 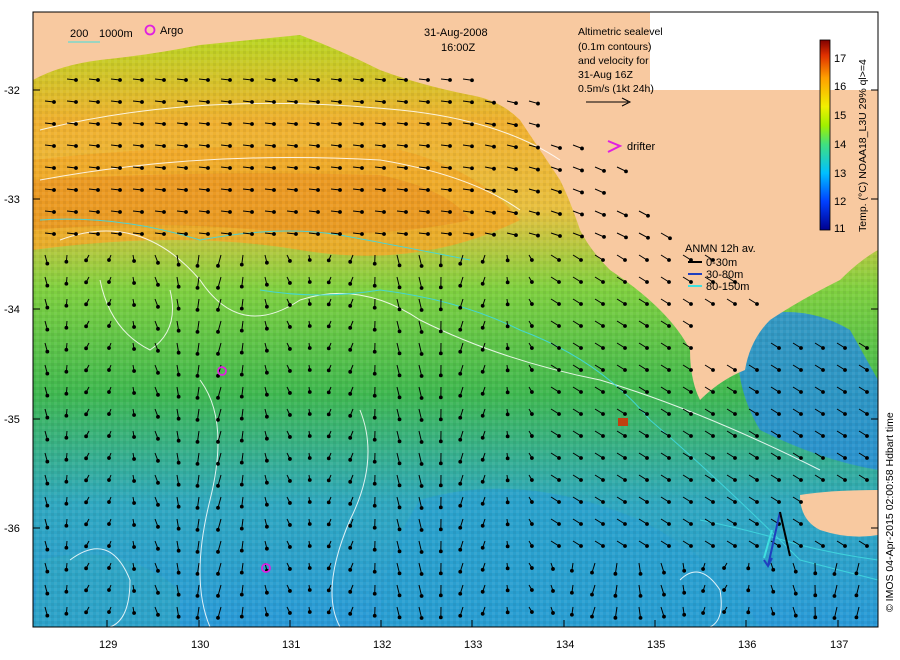 What do you see at coordinates (12, 420) in the screenshot?
I see `y-tick-label: -35` at bounding box center [12, 420].